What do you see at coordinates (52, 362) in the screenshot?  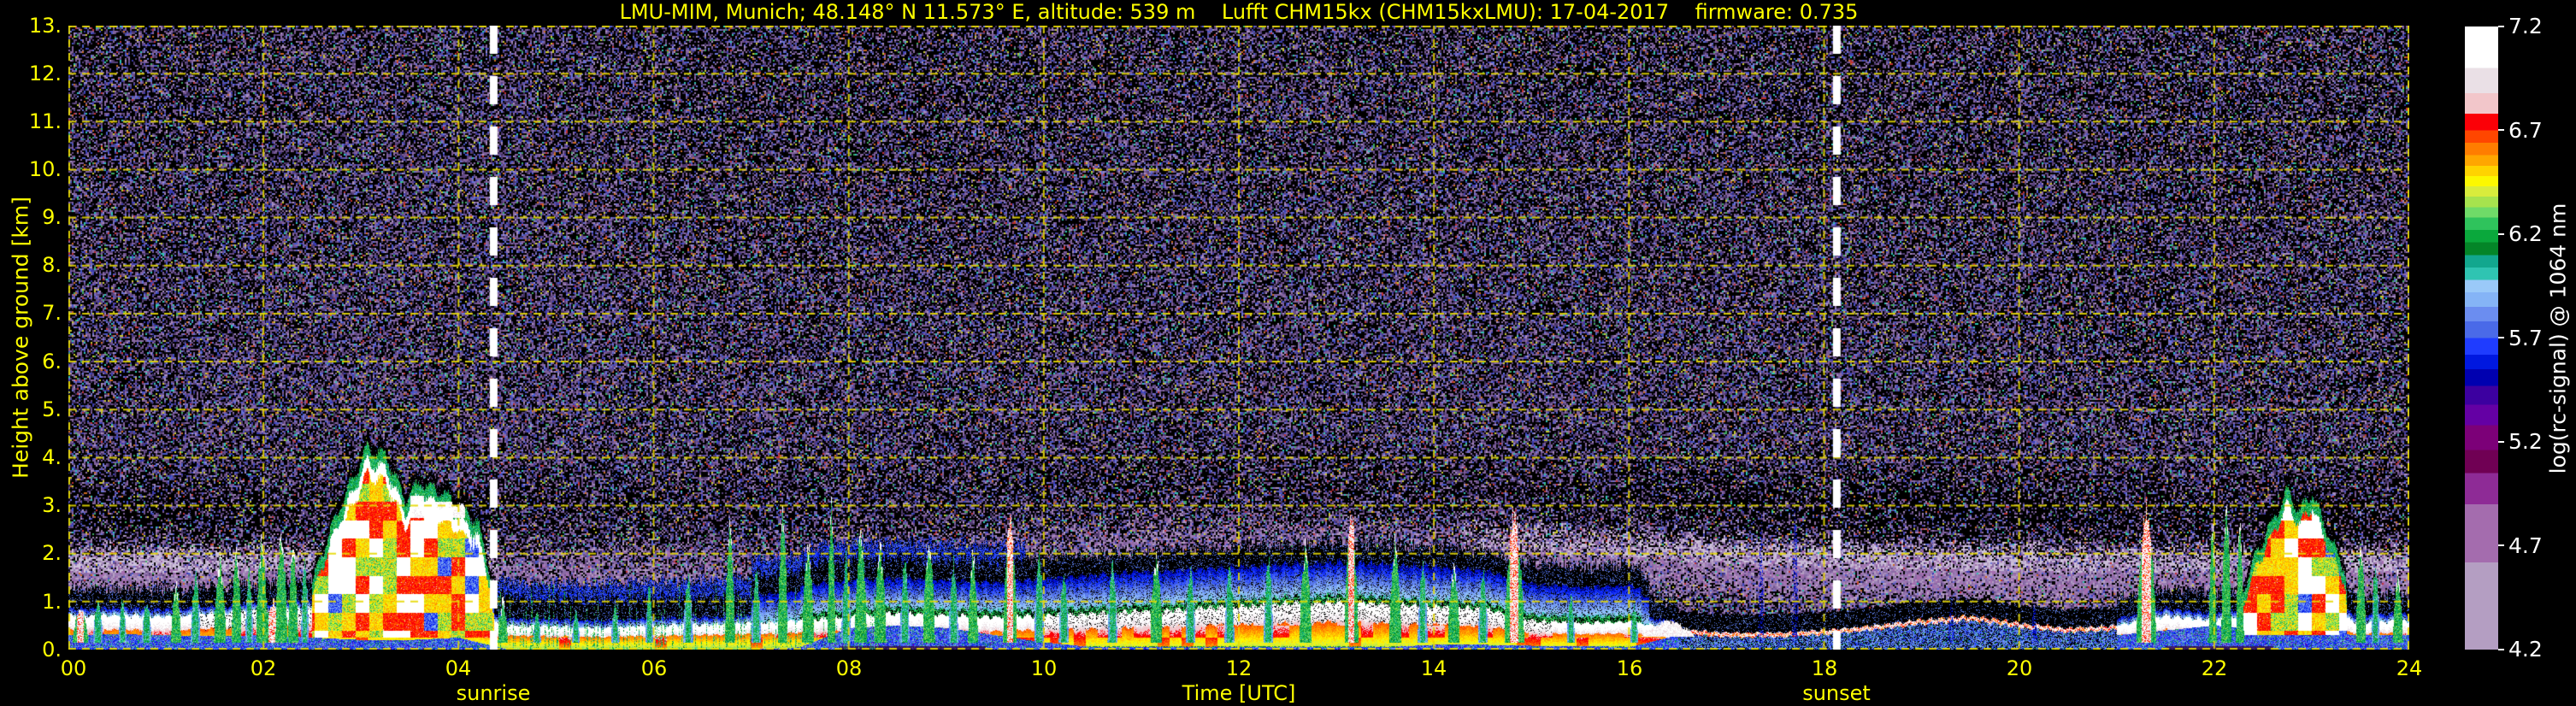 I see `y-tick: 6.` at bounding box center [52, 362].